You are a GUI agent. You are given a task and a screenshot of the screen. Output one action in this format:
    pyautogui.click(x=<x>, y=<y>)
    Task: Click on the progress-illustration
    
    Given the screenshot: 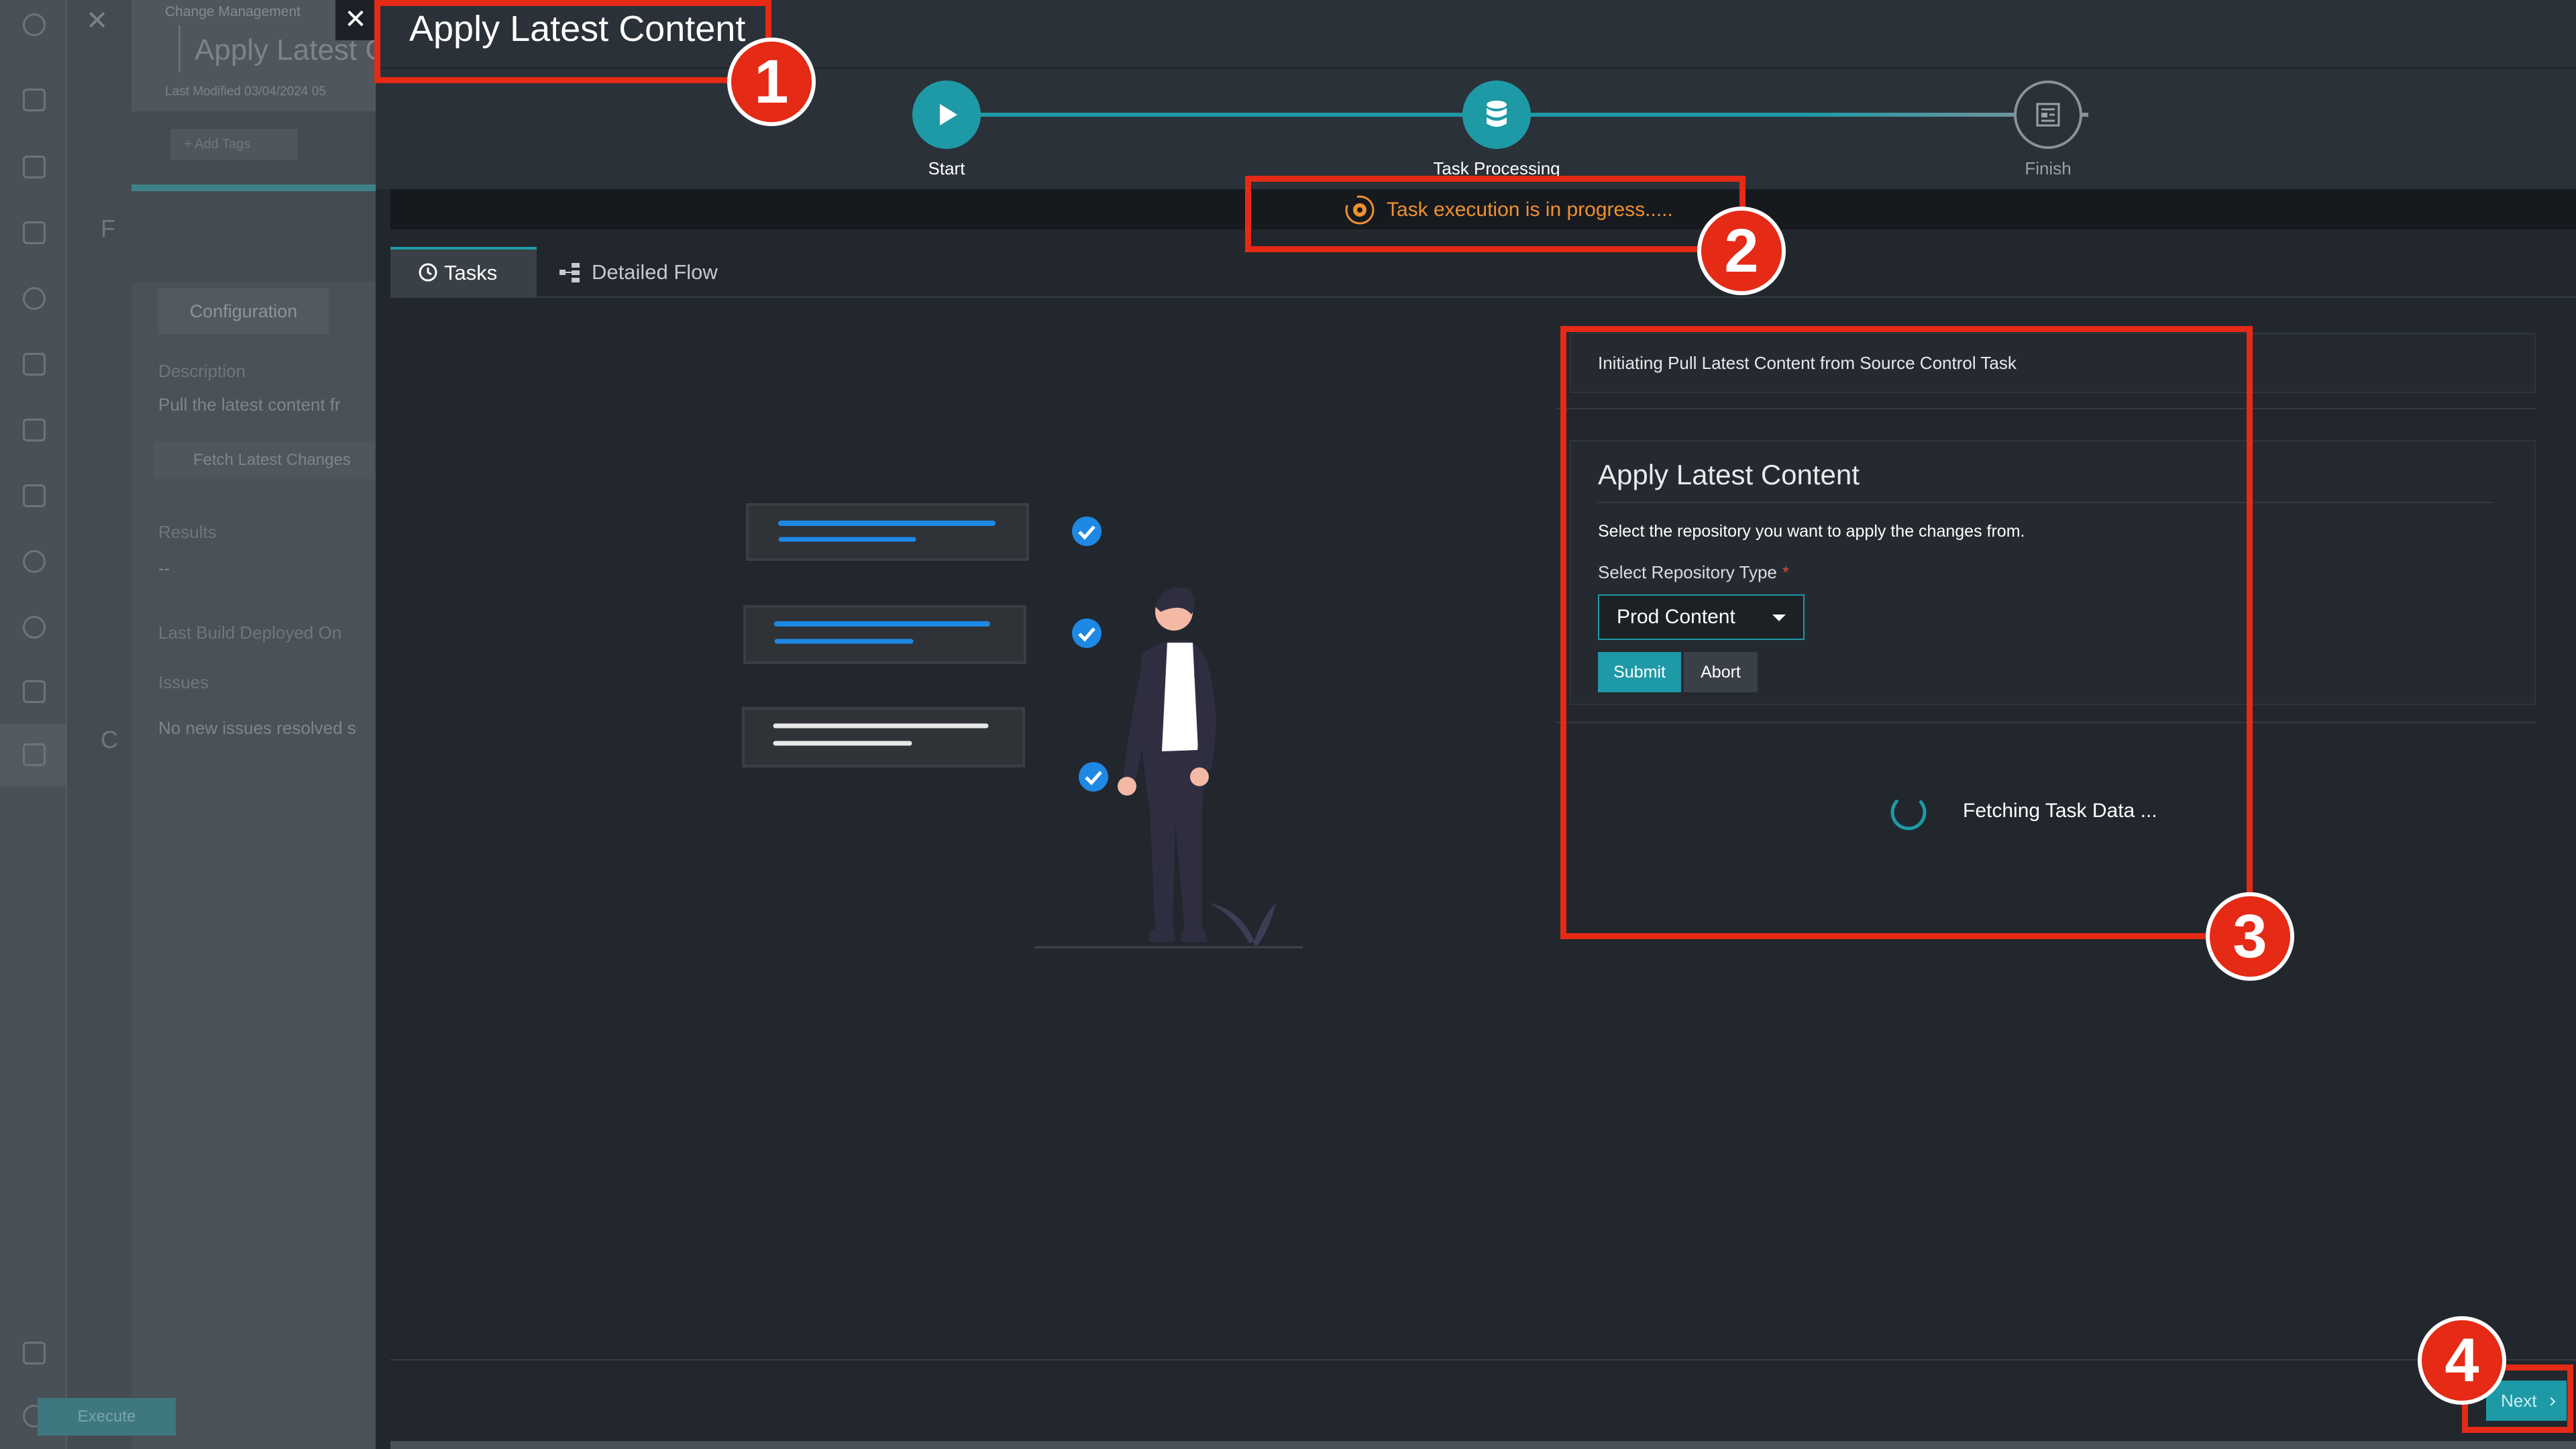 What is the action you would take?
    pyautogui.click(x=1022, y=726)
    